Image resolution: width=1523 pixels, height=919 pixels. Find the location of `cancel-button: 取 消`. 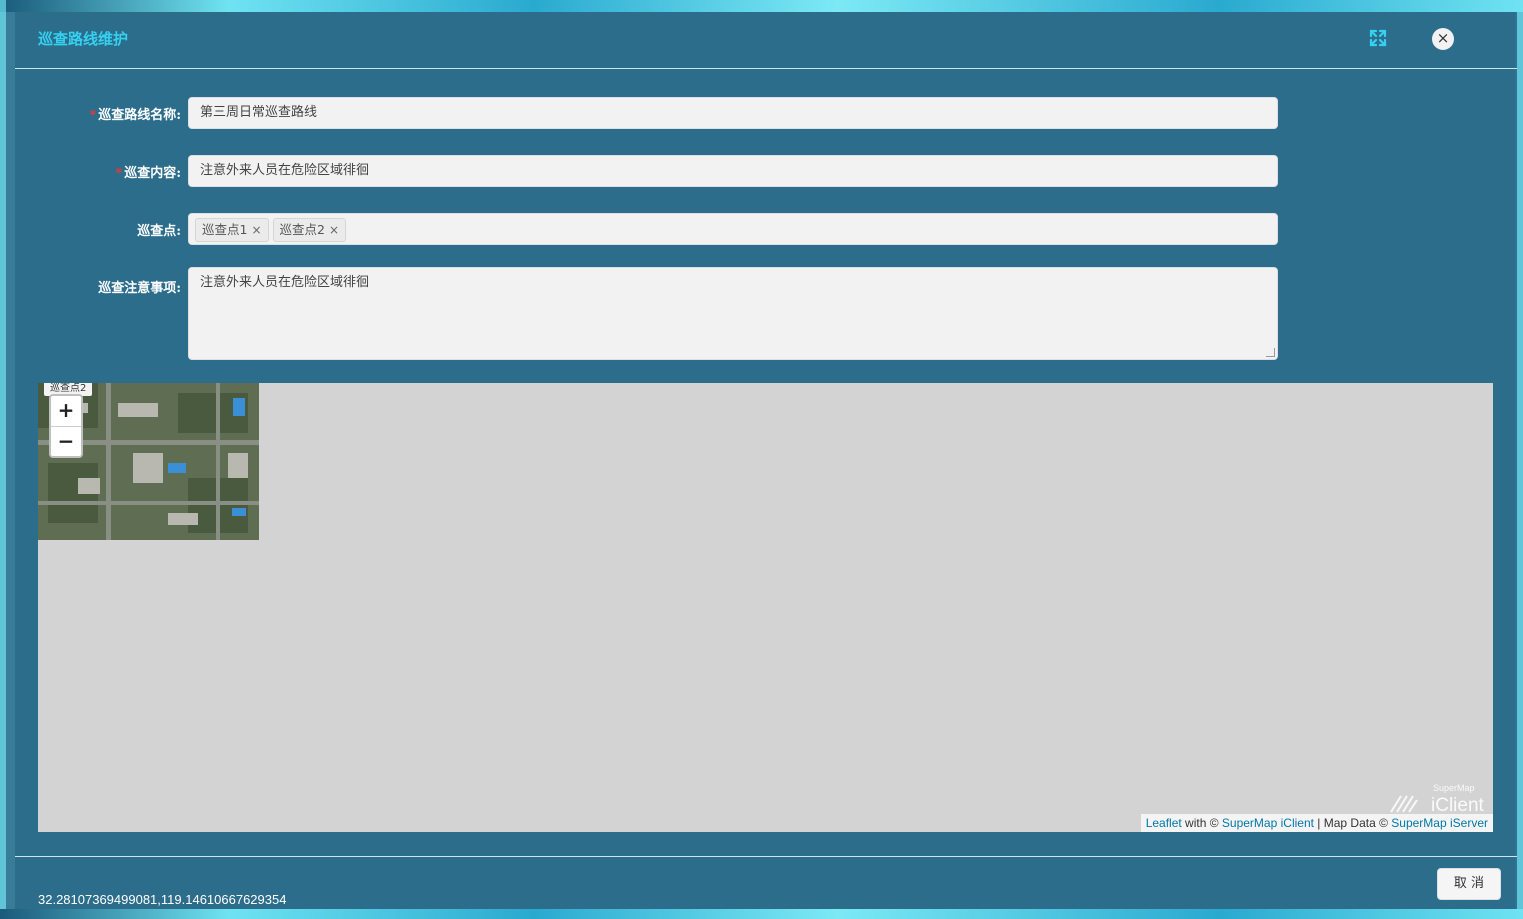

cancel-button: 取 消 is located at coordinates (1469, 884).